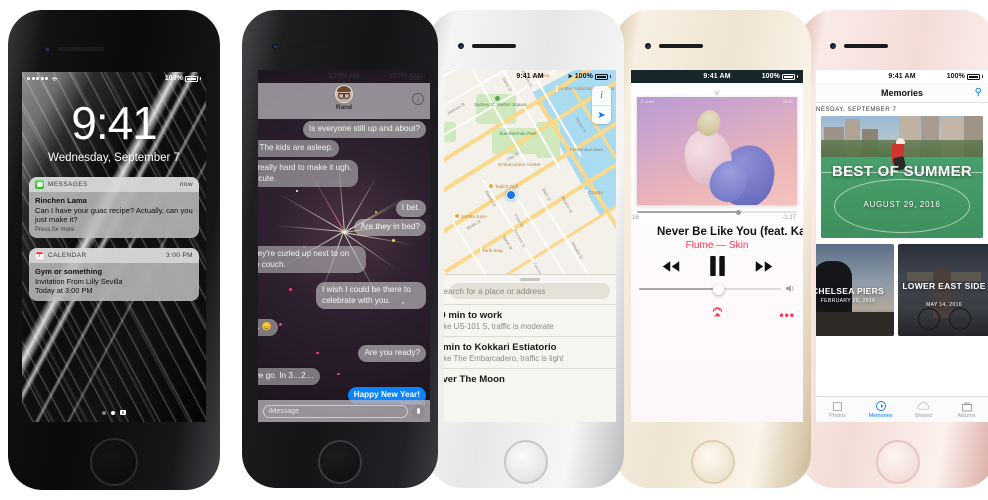 The height and width of the screenshot is (500, 988). What do you see at coordinates (390, 227) in the screenshot?
I see `message-bubble: Are they in bed?` at bounding box center [390, 227].